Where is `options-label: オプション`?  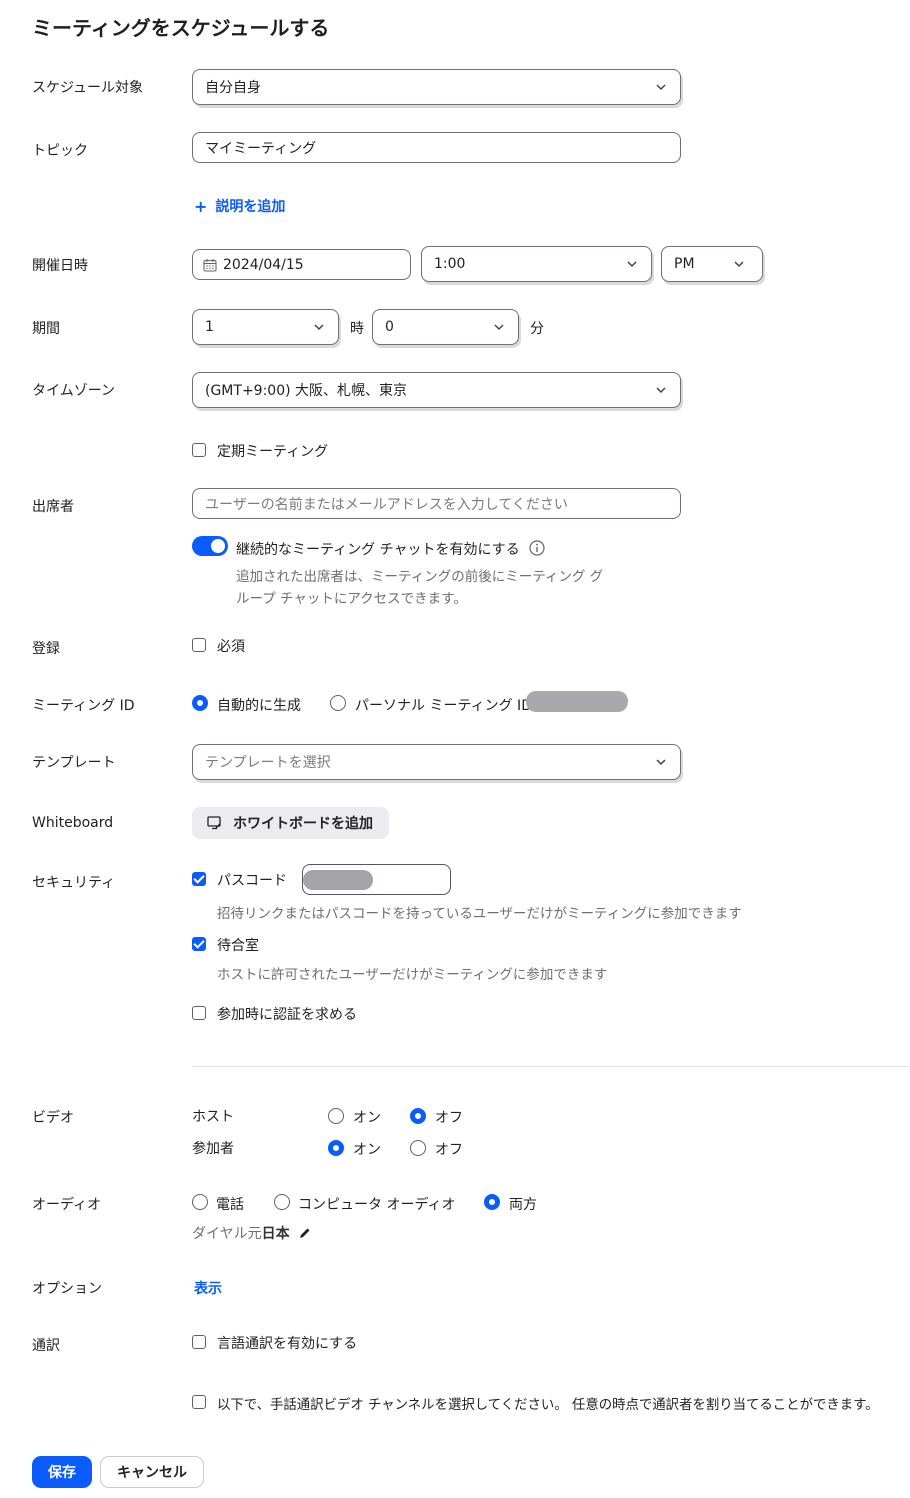 options-label: オプション is located at coordinates (67, 1289).